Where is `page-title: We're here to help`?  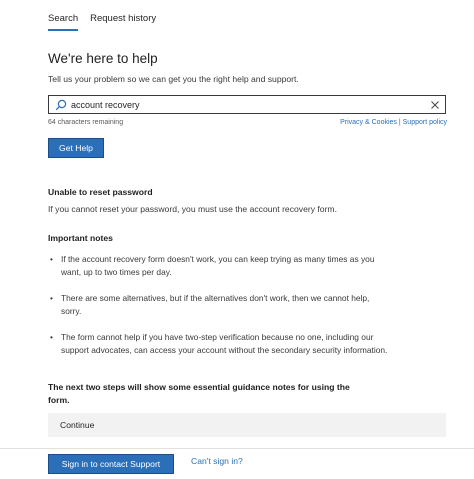
page-title: We're here to help is located at coordinates (103, 58).